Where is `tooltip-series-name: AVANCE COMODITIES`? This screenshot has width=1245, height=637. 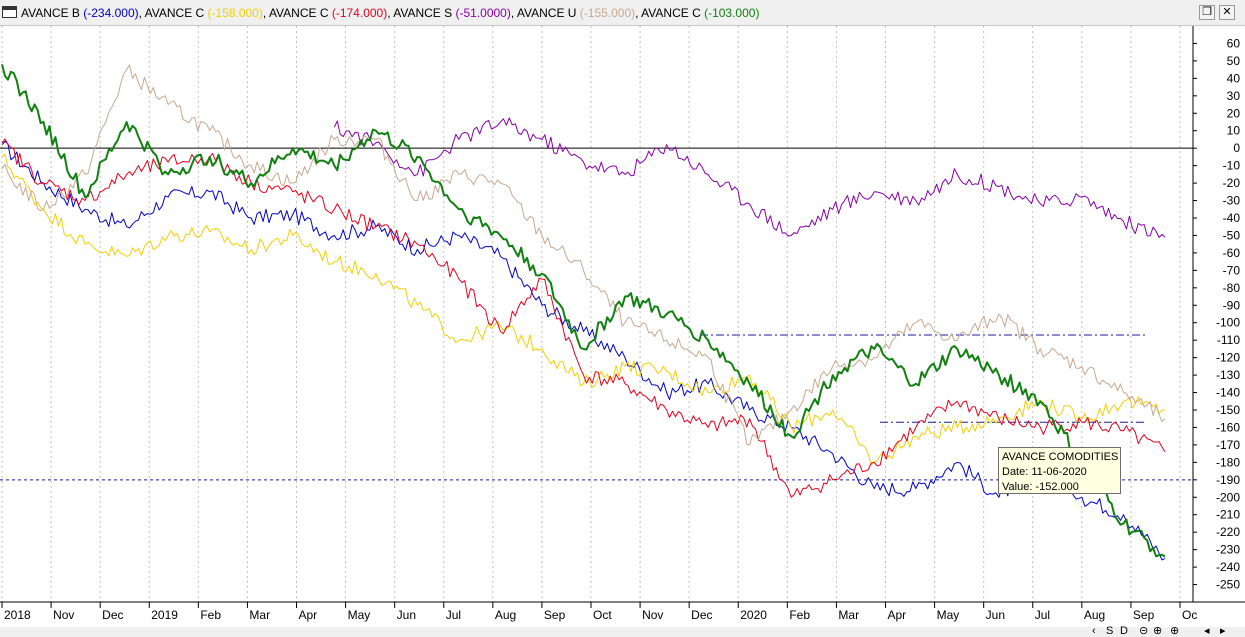 tooltip-series-name: AVANCE COMODITIES is located at coordinates (1060, 457).